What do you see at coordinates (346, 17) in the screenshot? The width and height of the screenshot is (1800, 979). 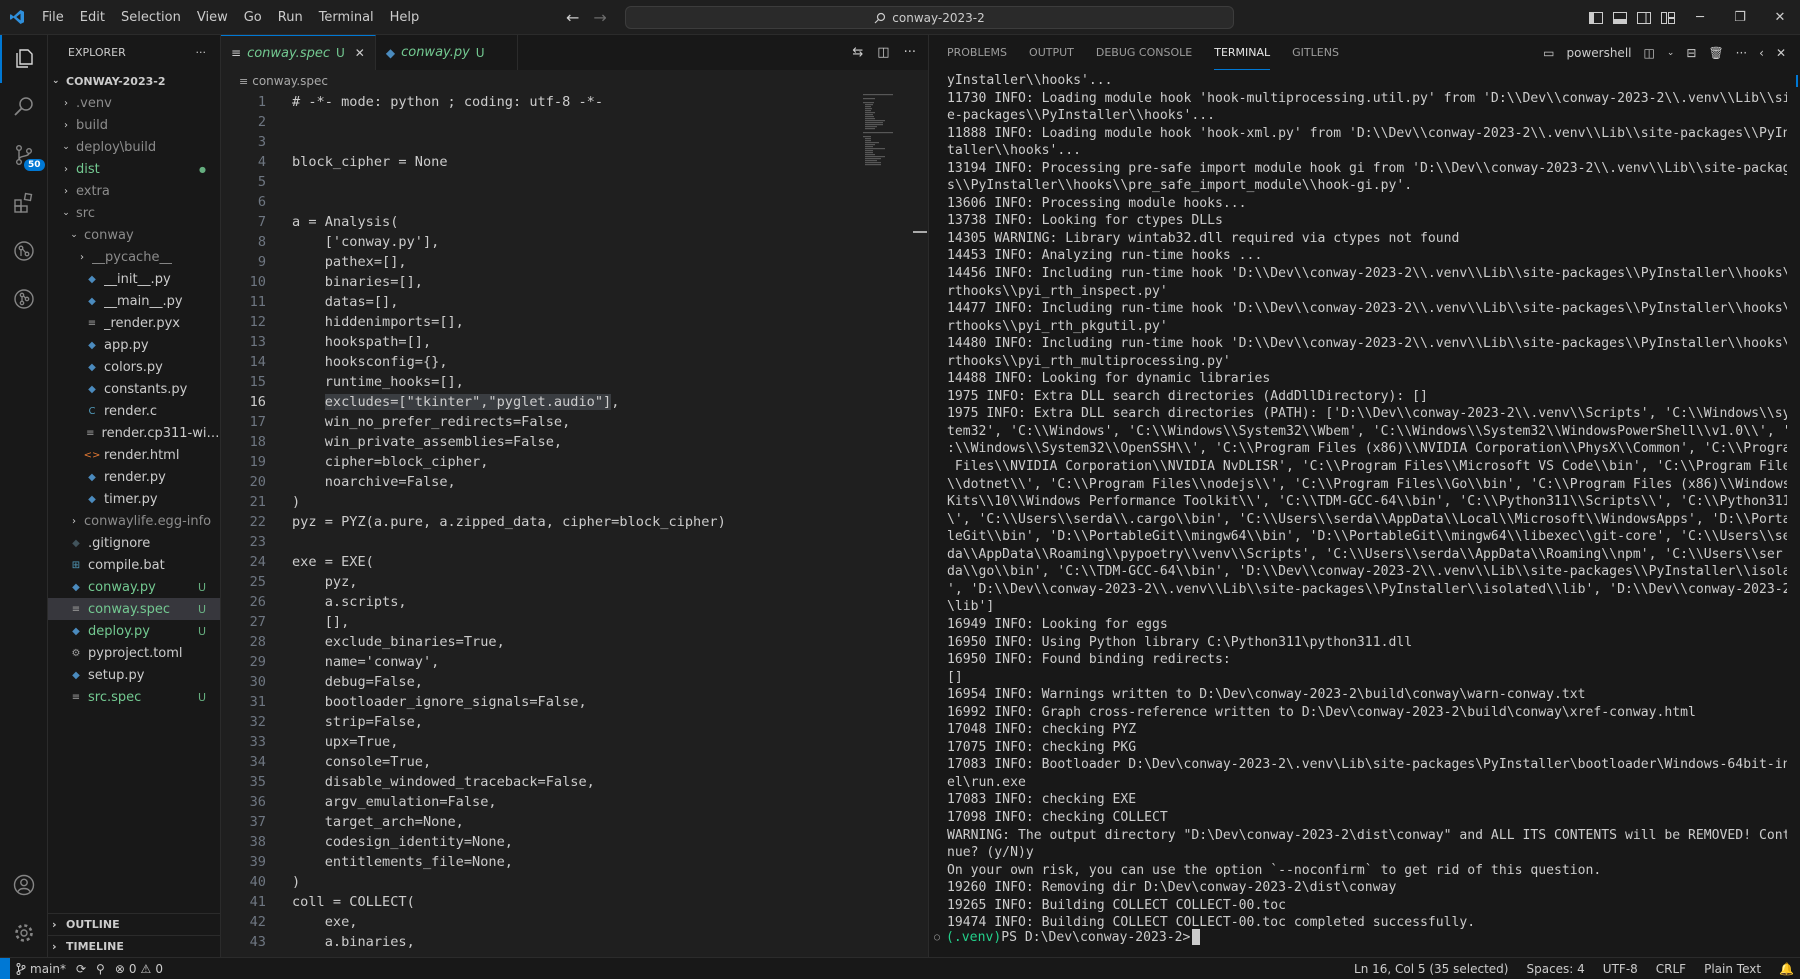 I see `menu-item-terminal: Terminal` at bounding box center [346, 17].